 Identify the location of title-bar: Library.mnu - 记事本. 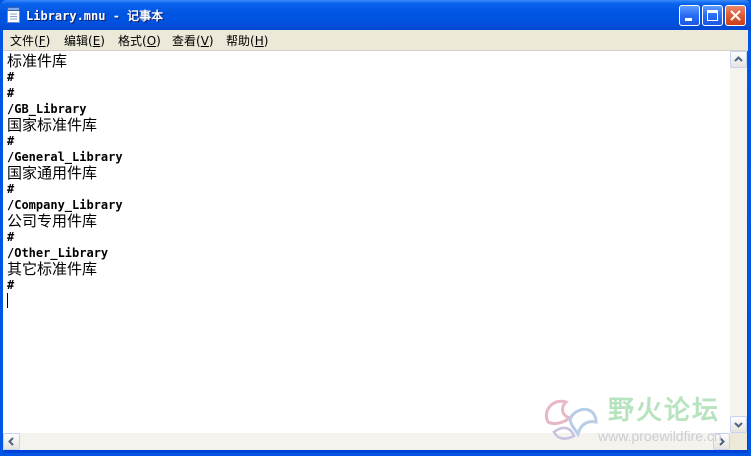
(375, 15).